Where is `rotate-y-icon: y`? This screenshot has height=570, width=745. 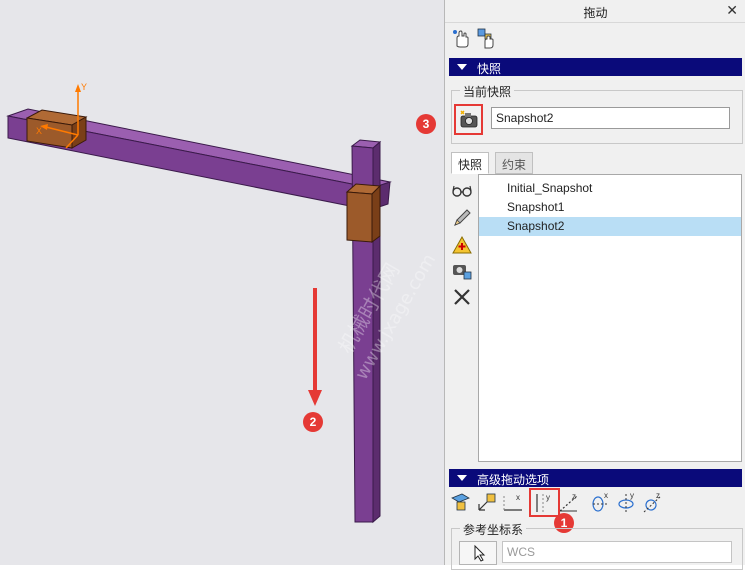
rotate-y-icon: y is located at coordinates (627, 502).